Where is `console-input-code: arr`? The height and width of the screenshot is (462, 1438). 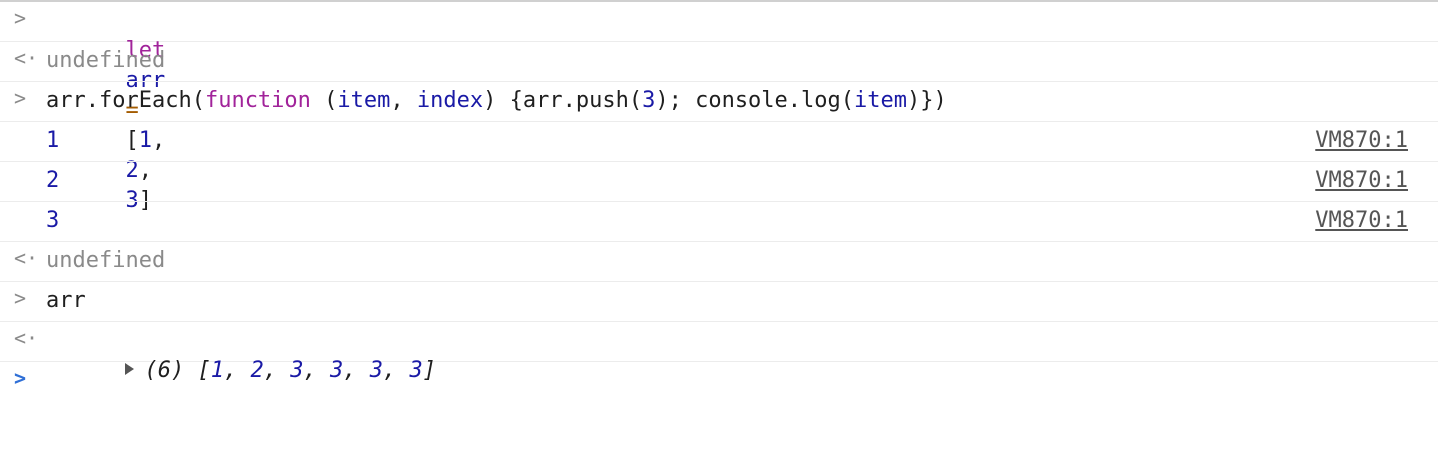 console-input-code: arr is located at coordinates (66, 301).